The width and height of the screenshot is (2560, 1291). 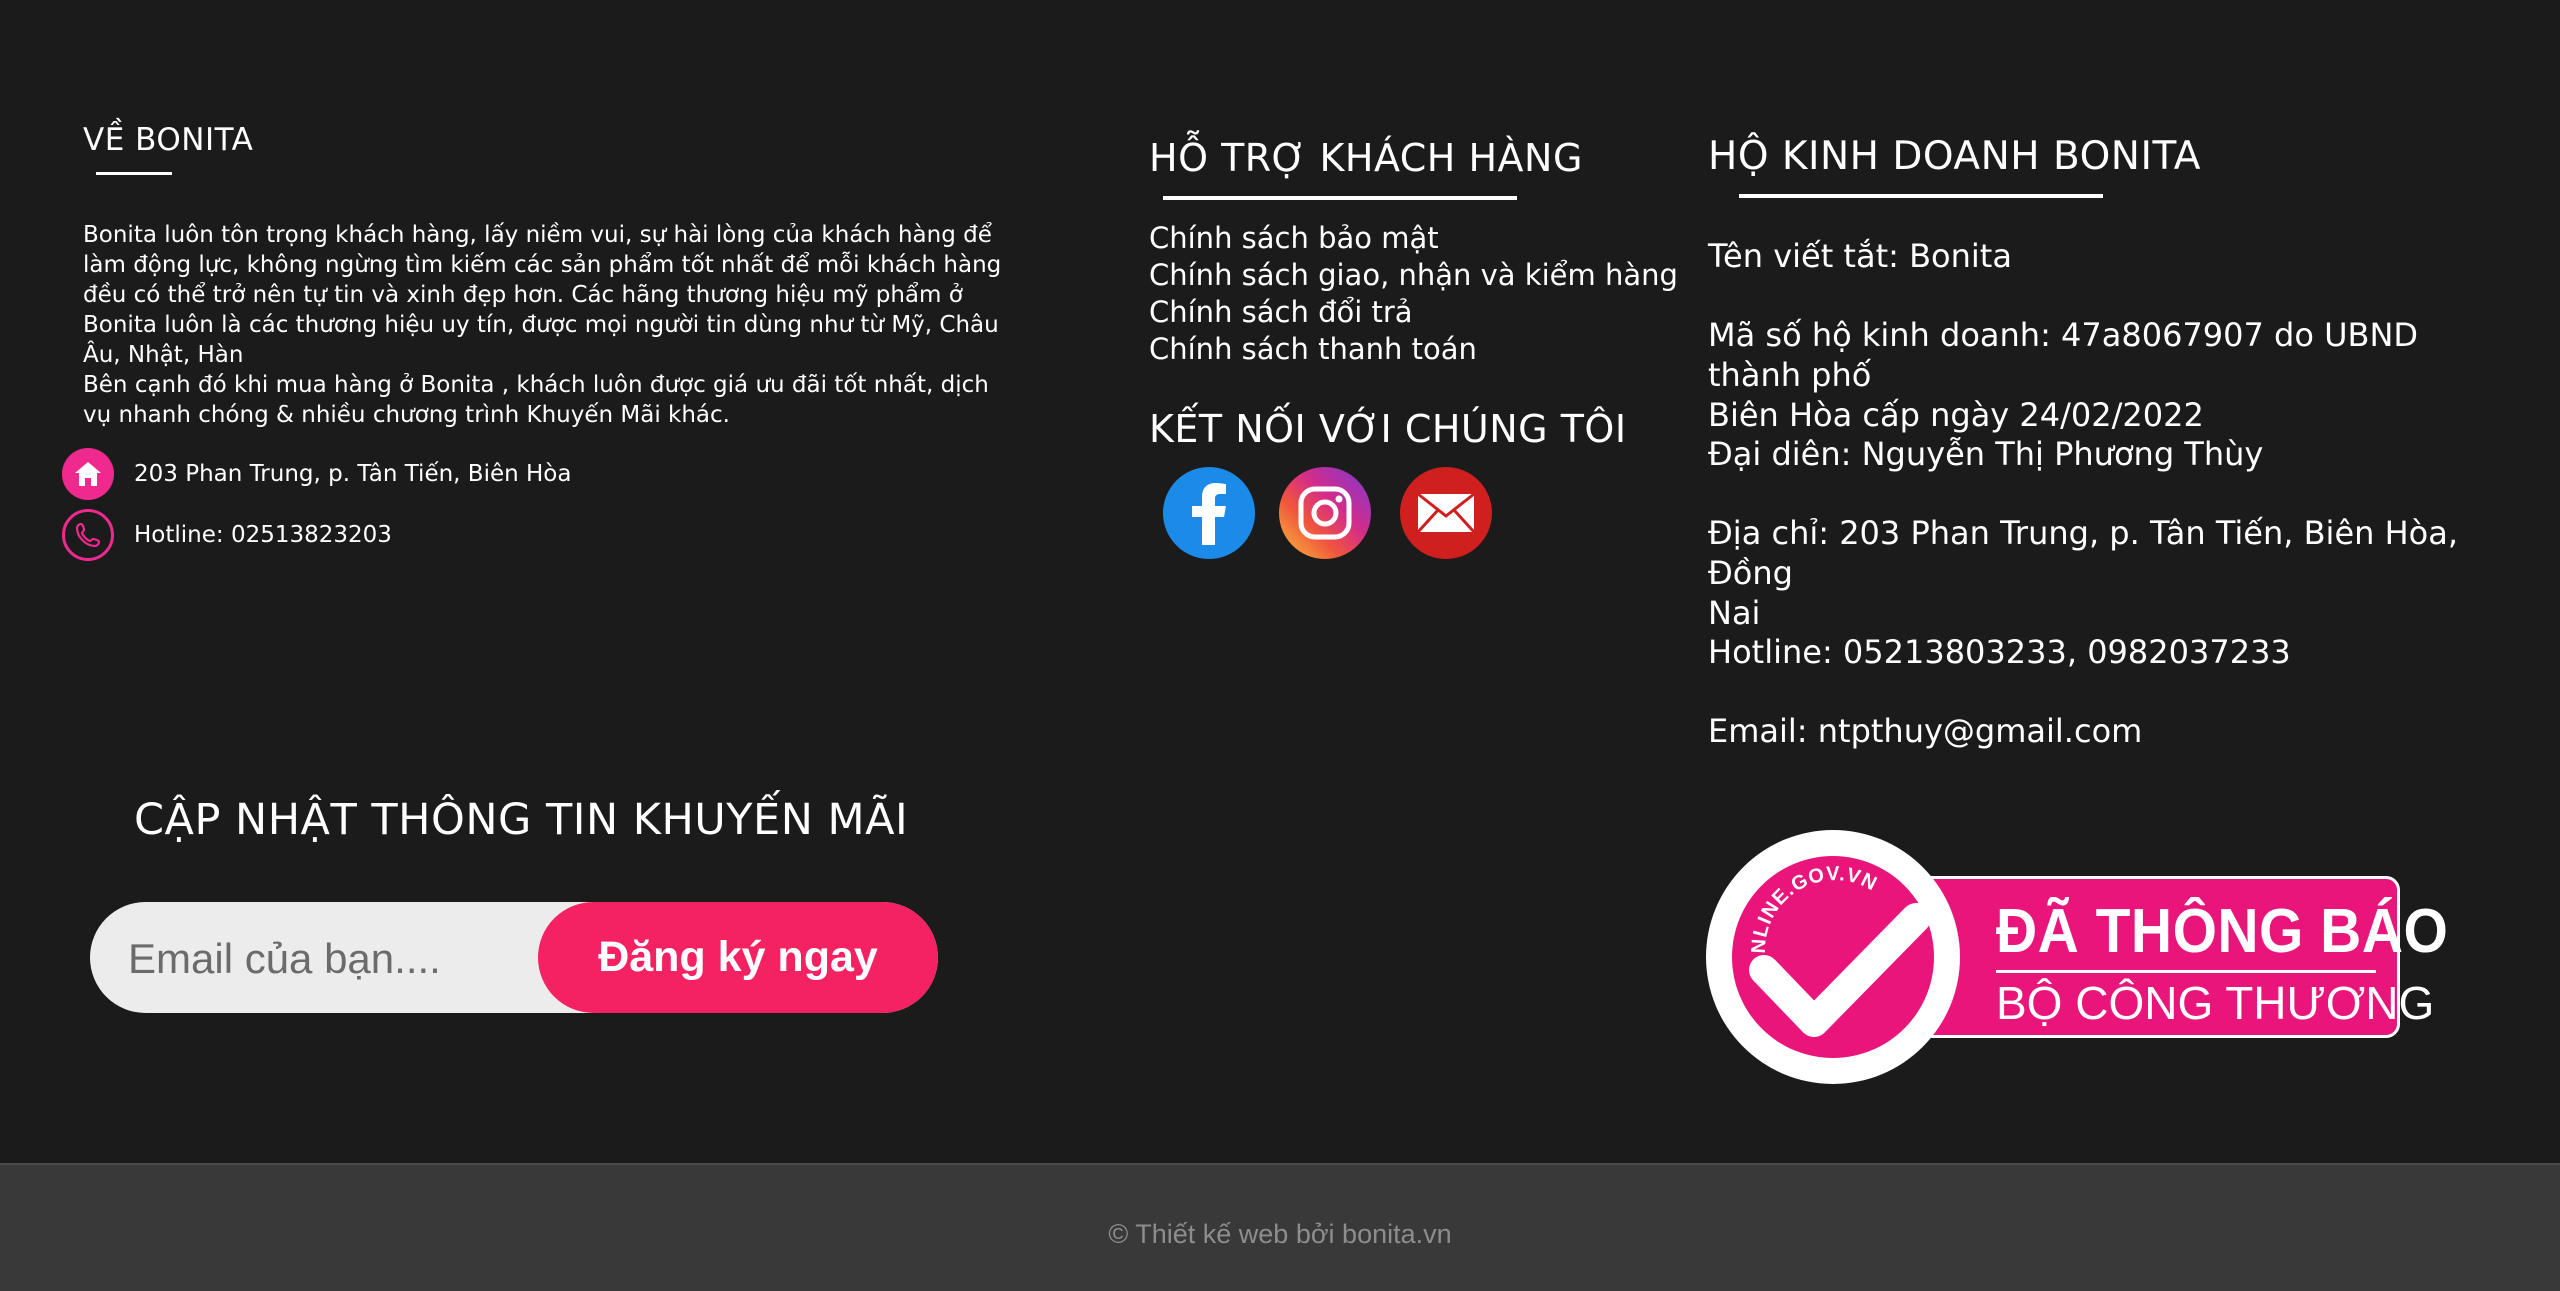 I want to click on shipping-policy-link: Chính sách giao, nhận và kiểm hàng, so click(x=1413, y=275).